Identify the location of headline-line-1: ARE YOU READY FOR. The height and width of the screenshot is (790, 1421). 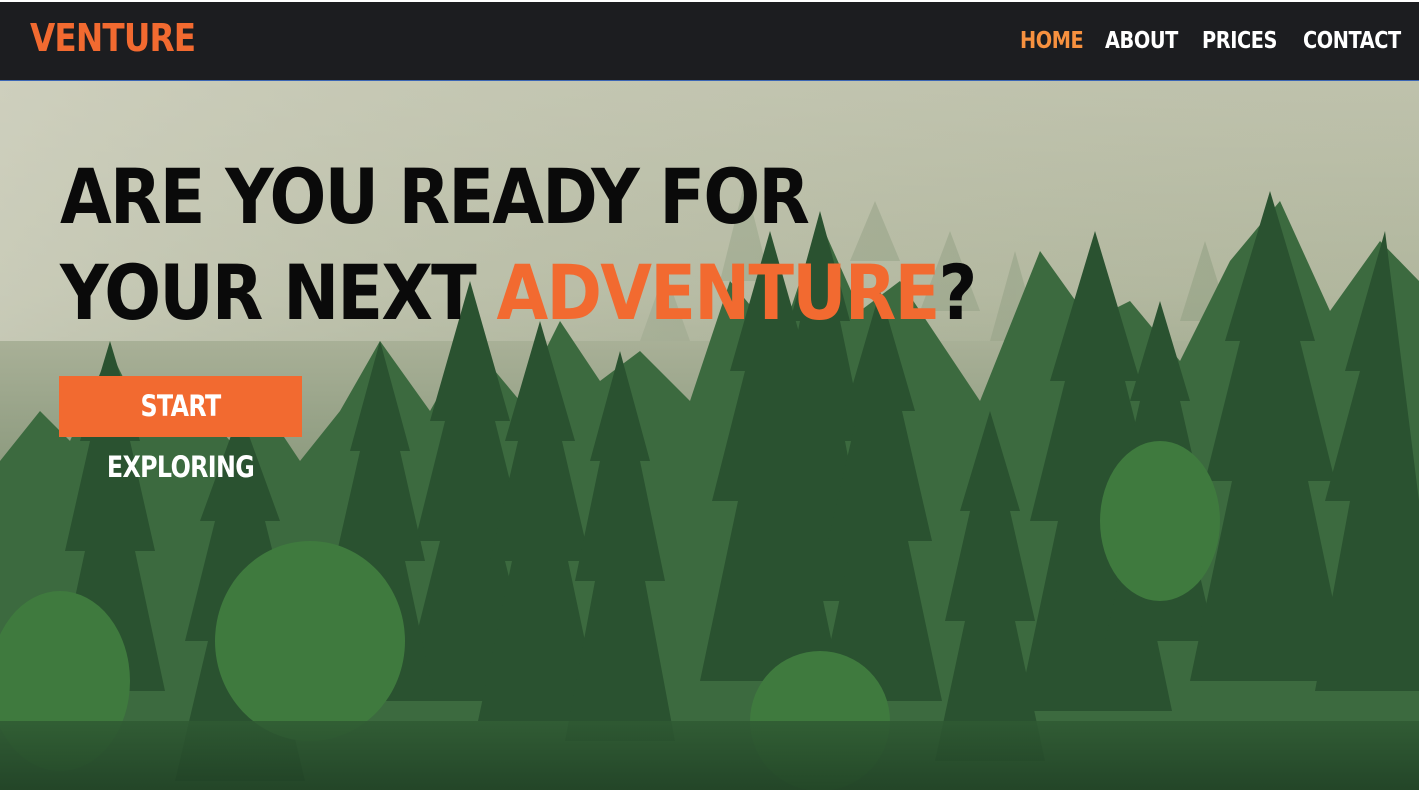
(435, 196).